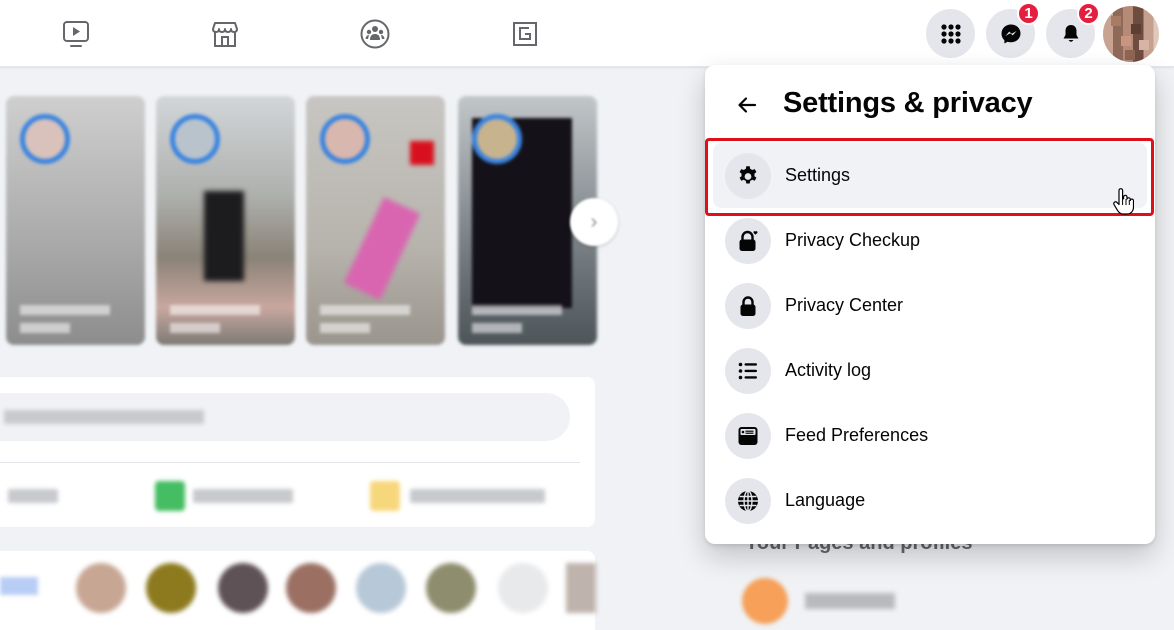 The height and width of the screenshot is (630, 1174). I want to click on post-composer, so click(297, 452).